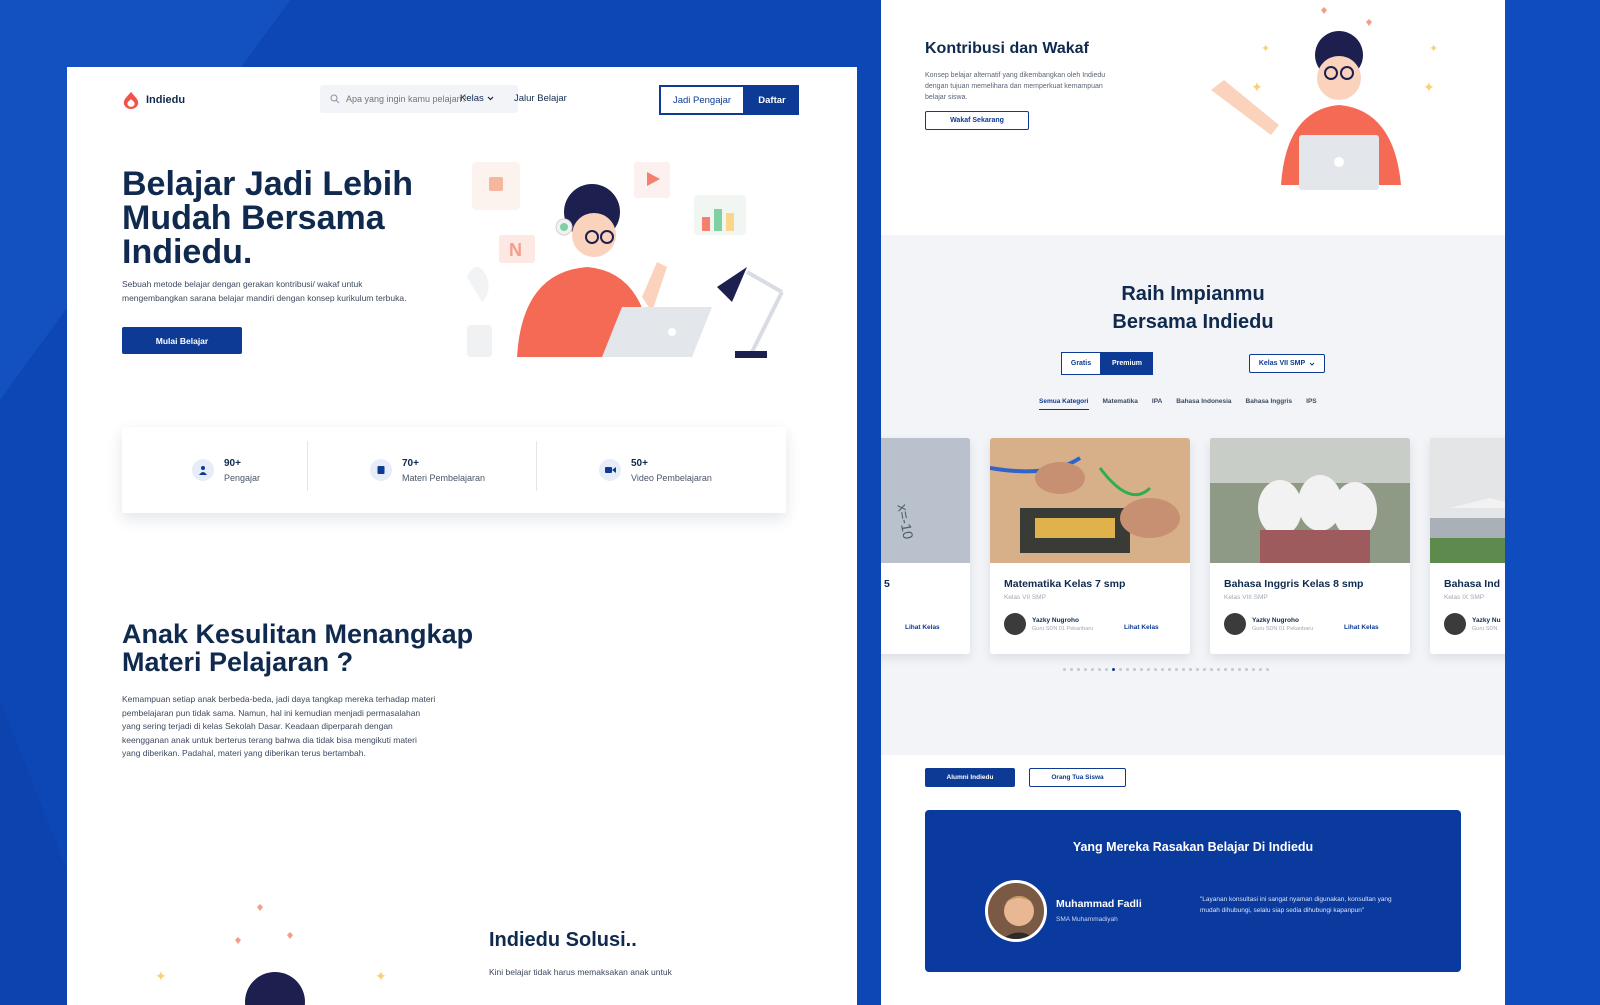 This screenshot has height=1005, width=1600. What do you see at coordinates (1486, 620) in the screenshot?
I see `author-name: Yazky Nu` at bounding box center [1486, 620].